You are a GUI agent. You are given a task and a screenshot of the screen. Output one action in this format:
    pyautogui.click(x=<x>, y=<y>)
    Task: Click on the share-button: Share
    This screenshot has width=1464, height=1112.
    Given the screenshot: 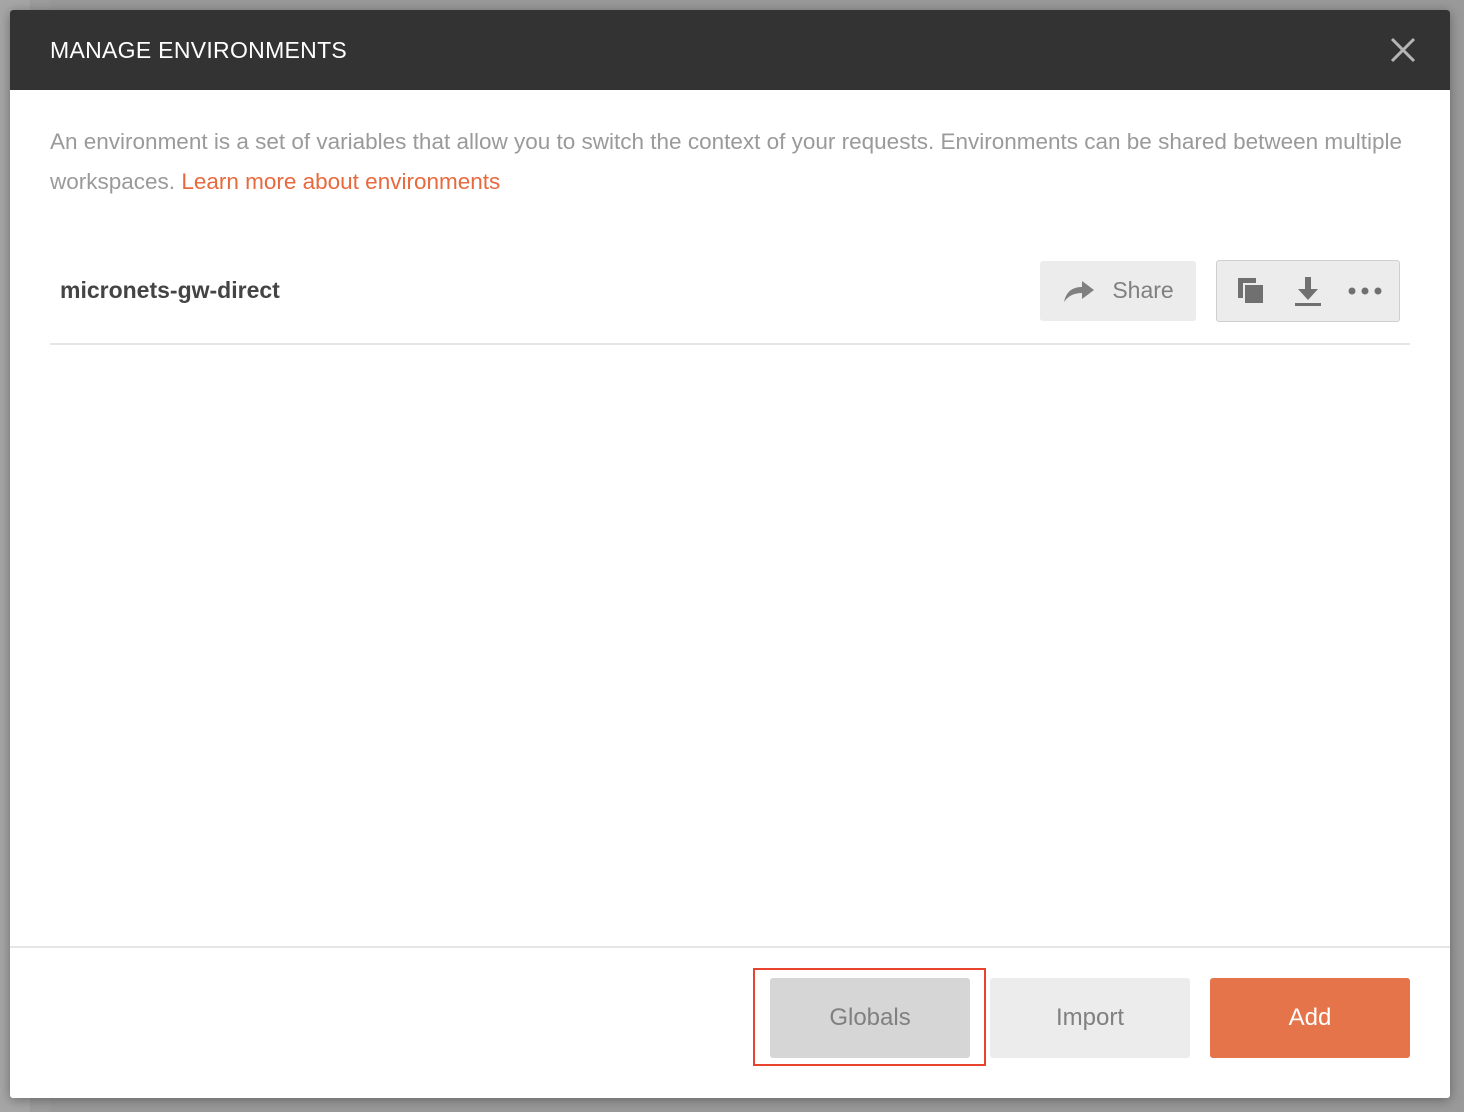 What is the action you would take?
    pyautogui.click(x=1118, y=290)
    